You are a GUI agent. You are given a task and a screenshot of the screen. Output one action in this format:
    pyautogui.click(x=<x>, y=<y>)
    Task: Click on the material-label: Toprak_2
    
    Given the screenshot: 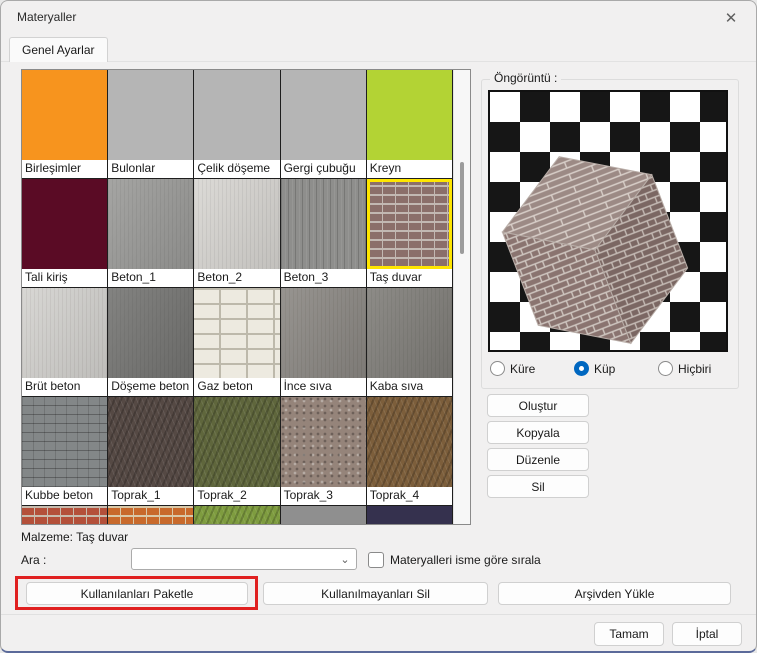 What is the action you would take?
    pyautogui.click(x=237, y=496)
    